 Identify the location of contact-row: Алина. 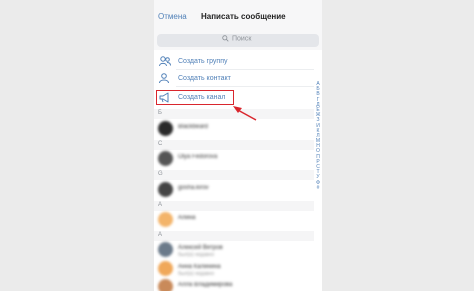
(234, 220).